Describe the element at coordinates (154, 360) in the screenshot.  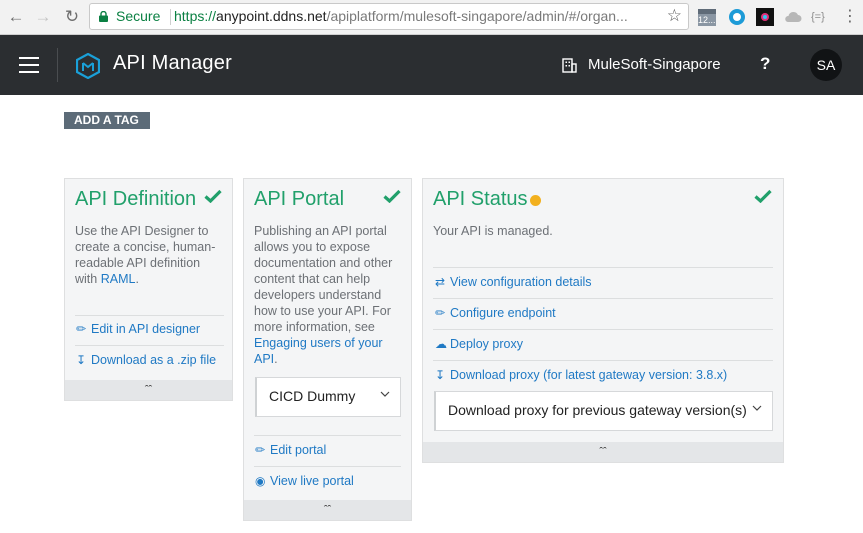
I see `download-zip-label: Download as a .zip file` at that location.